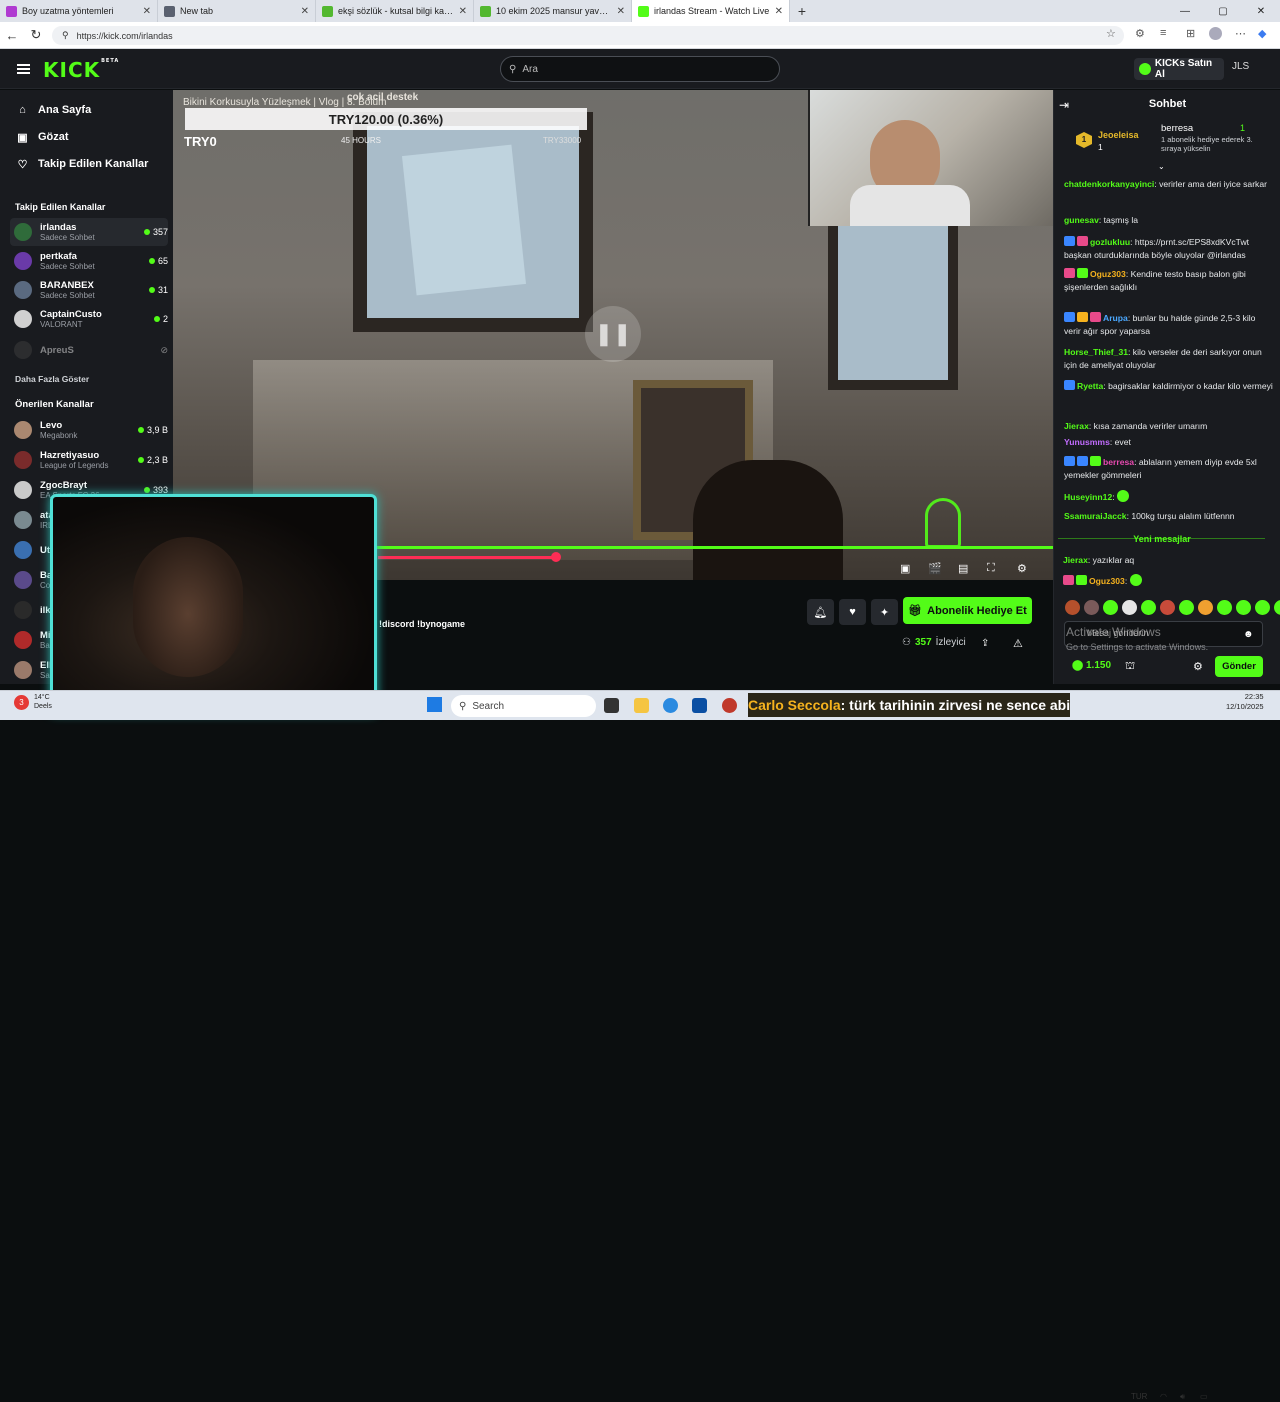  Describe the element at coordinates (434, 704) in the screenshot. I see `windows-start-icon` at that location.